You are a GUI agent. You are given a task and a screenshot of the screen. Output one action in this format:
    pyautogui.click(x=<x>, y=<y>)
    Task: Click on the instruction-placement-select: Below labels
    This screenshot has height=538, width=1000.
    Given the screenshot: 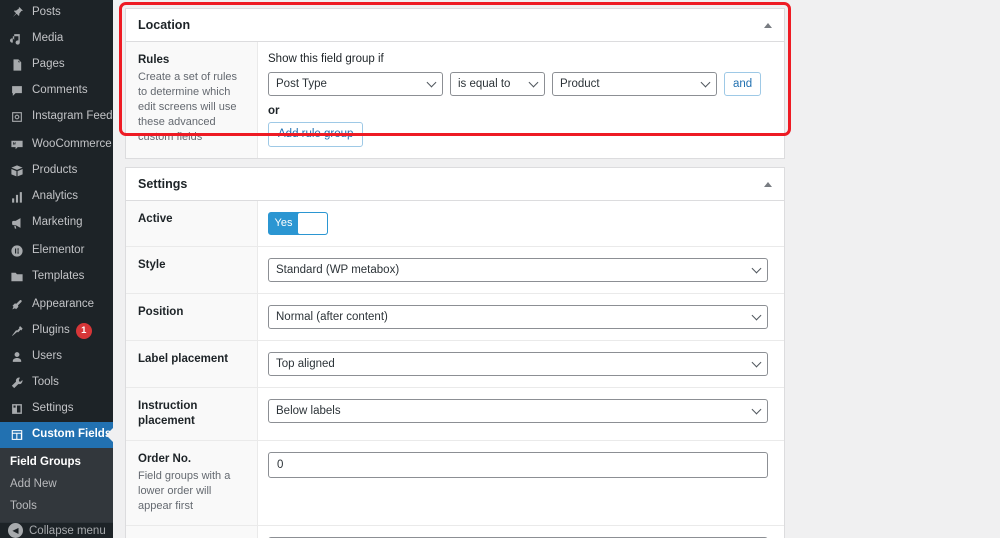 What is the action you would take?
    pyautogui.click(x=518, y=411)
    